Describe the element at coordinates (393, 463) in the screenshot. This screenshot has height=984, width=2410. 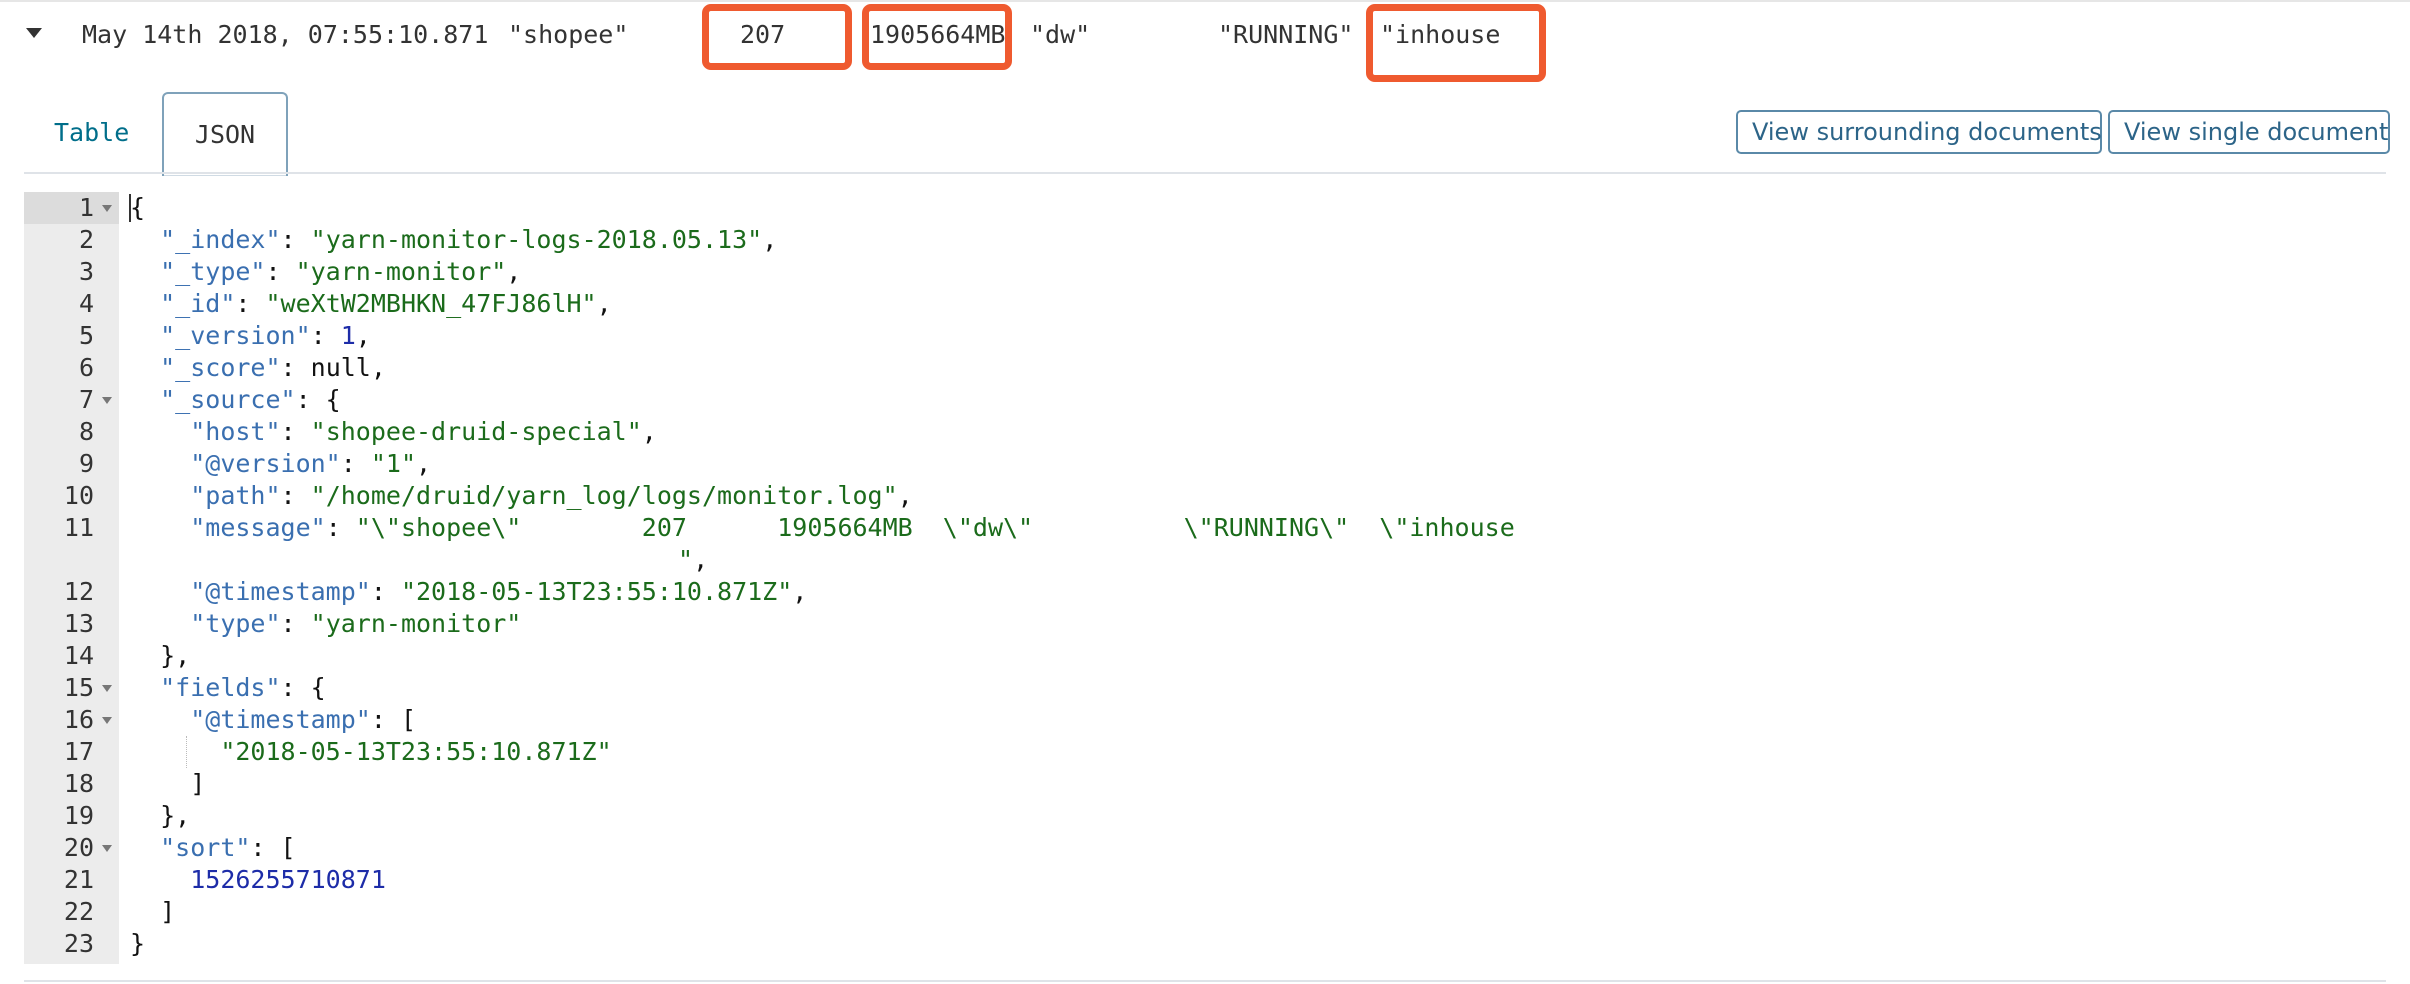
I see `json-value: "1"` at that location.